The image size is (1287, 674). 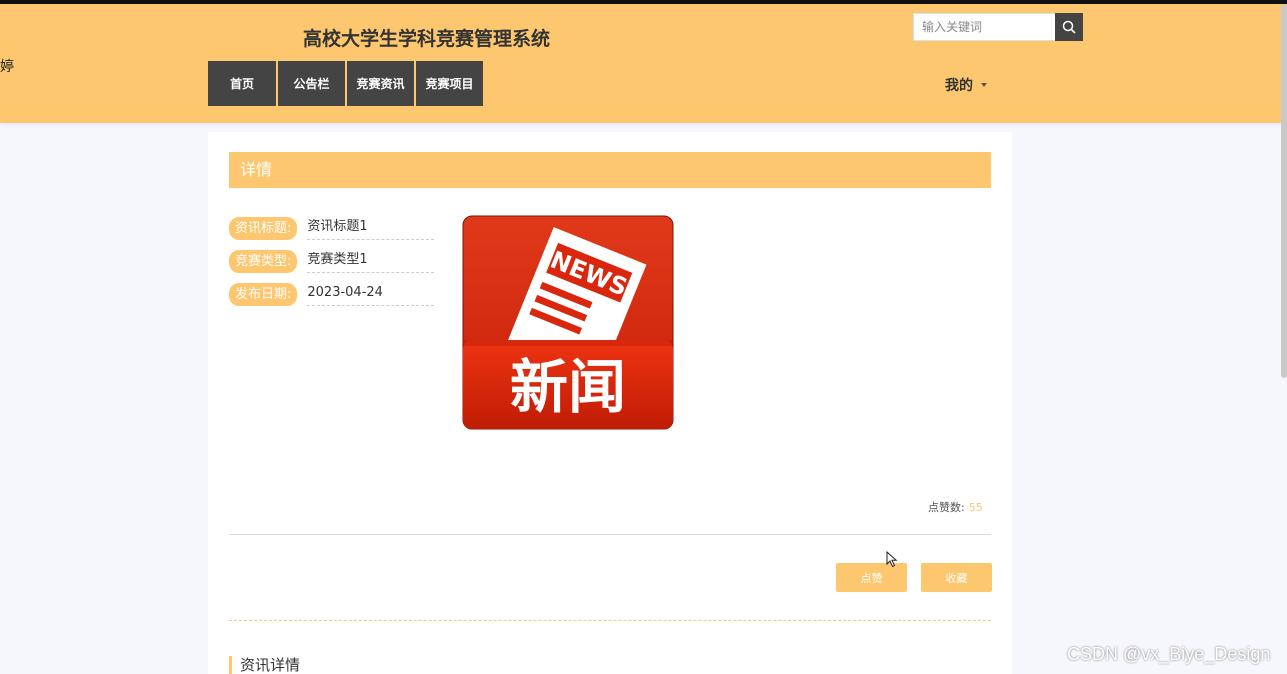 I want to click on search-button, so click(x=1069, y=27).